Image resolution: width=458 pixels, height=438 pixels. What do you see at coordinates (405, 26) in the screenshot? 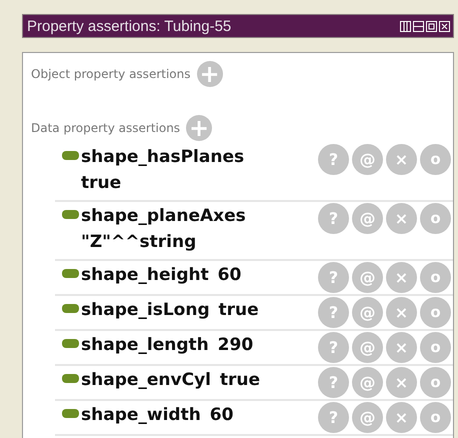
I see `split-vertical-icon` at bounding box center [405, 26].